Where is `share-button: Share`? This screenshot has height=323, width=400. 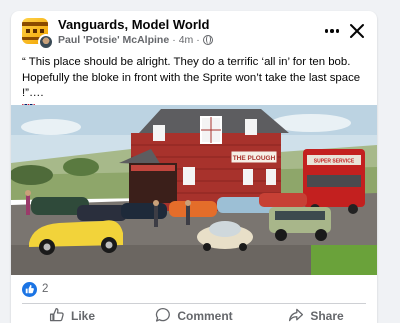
share-button: Share is located at coordinates (316, 313).